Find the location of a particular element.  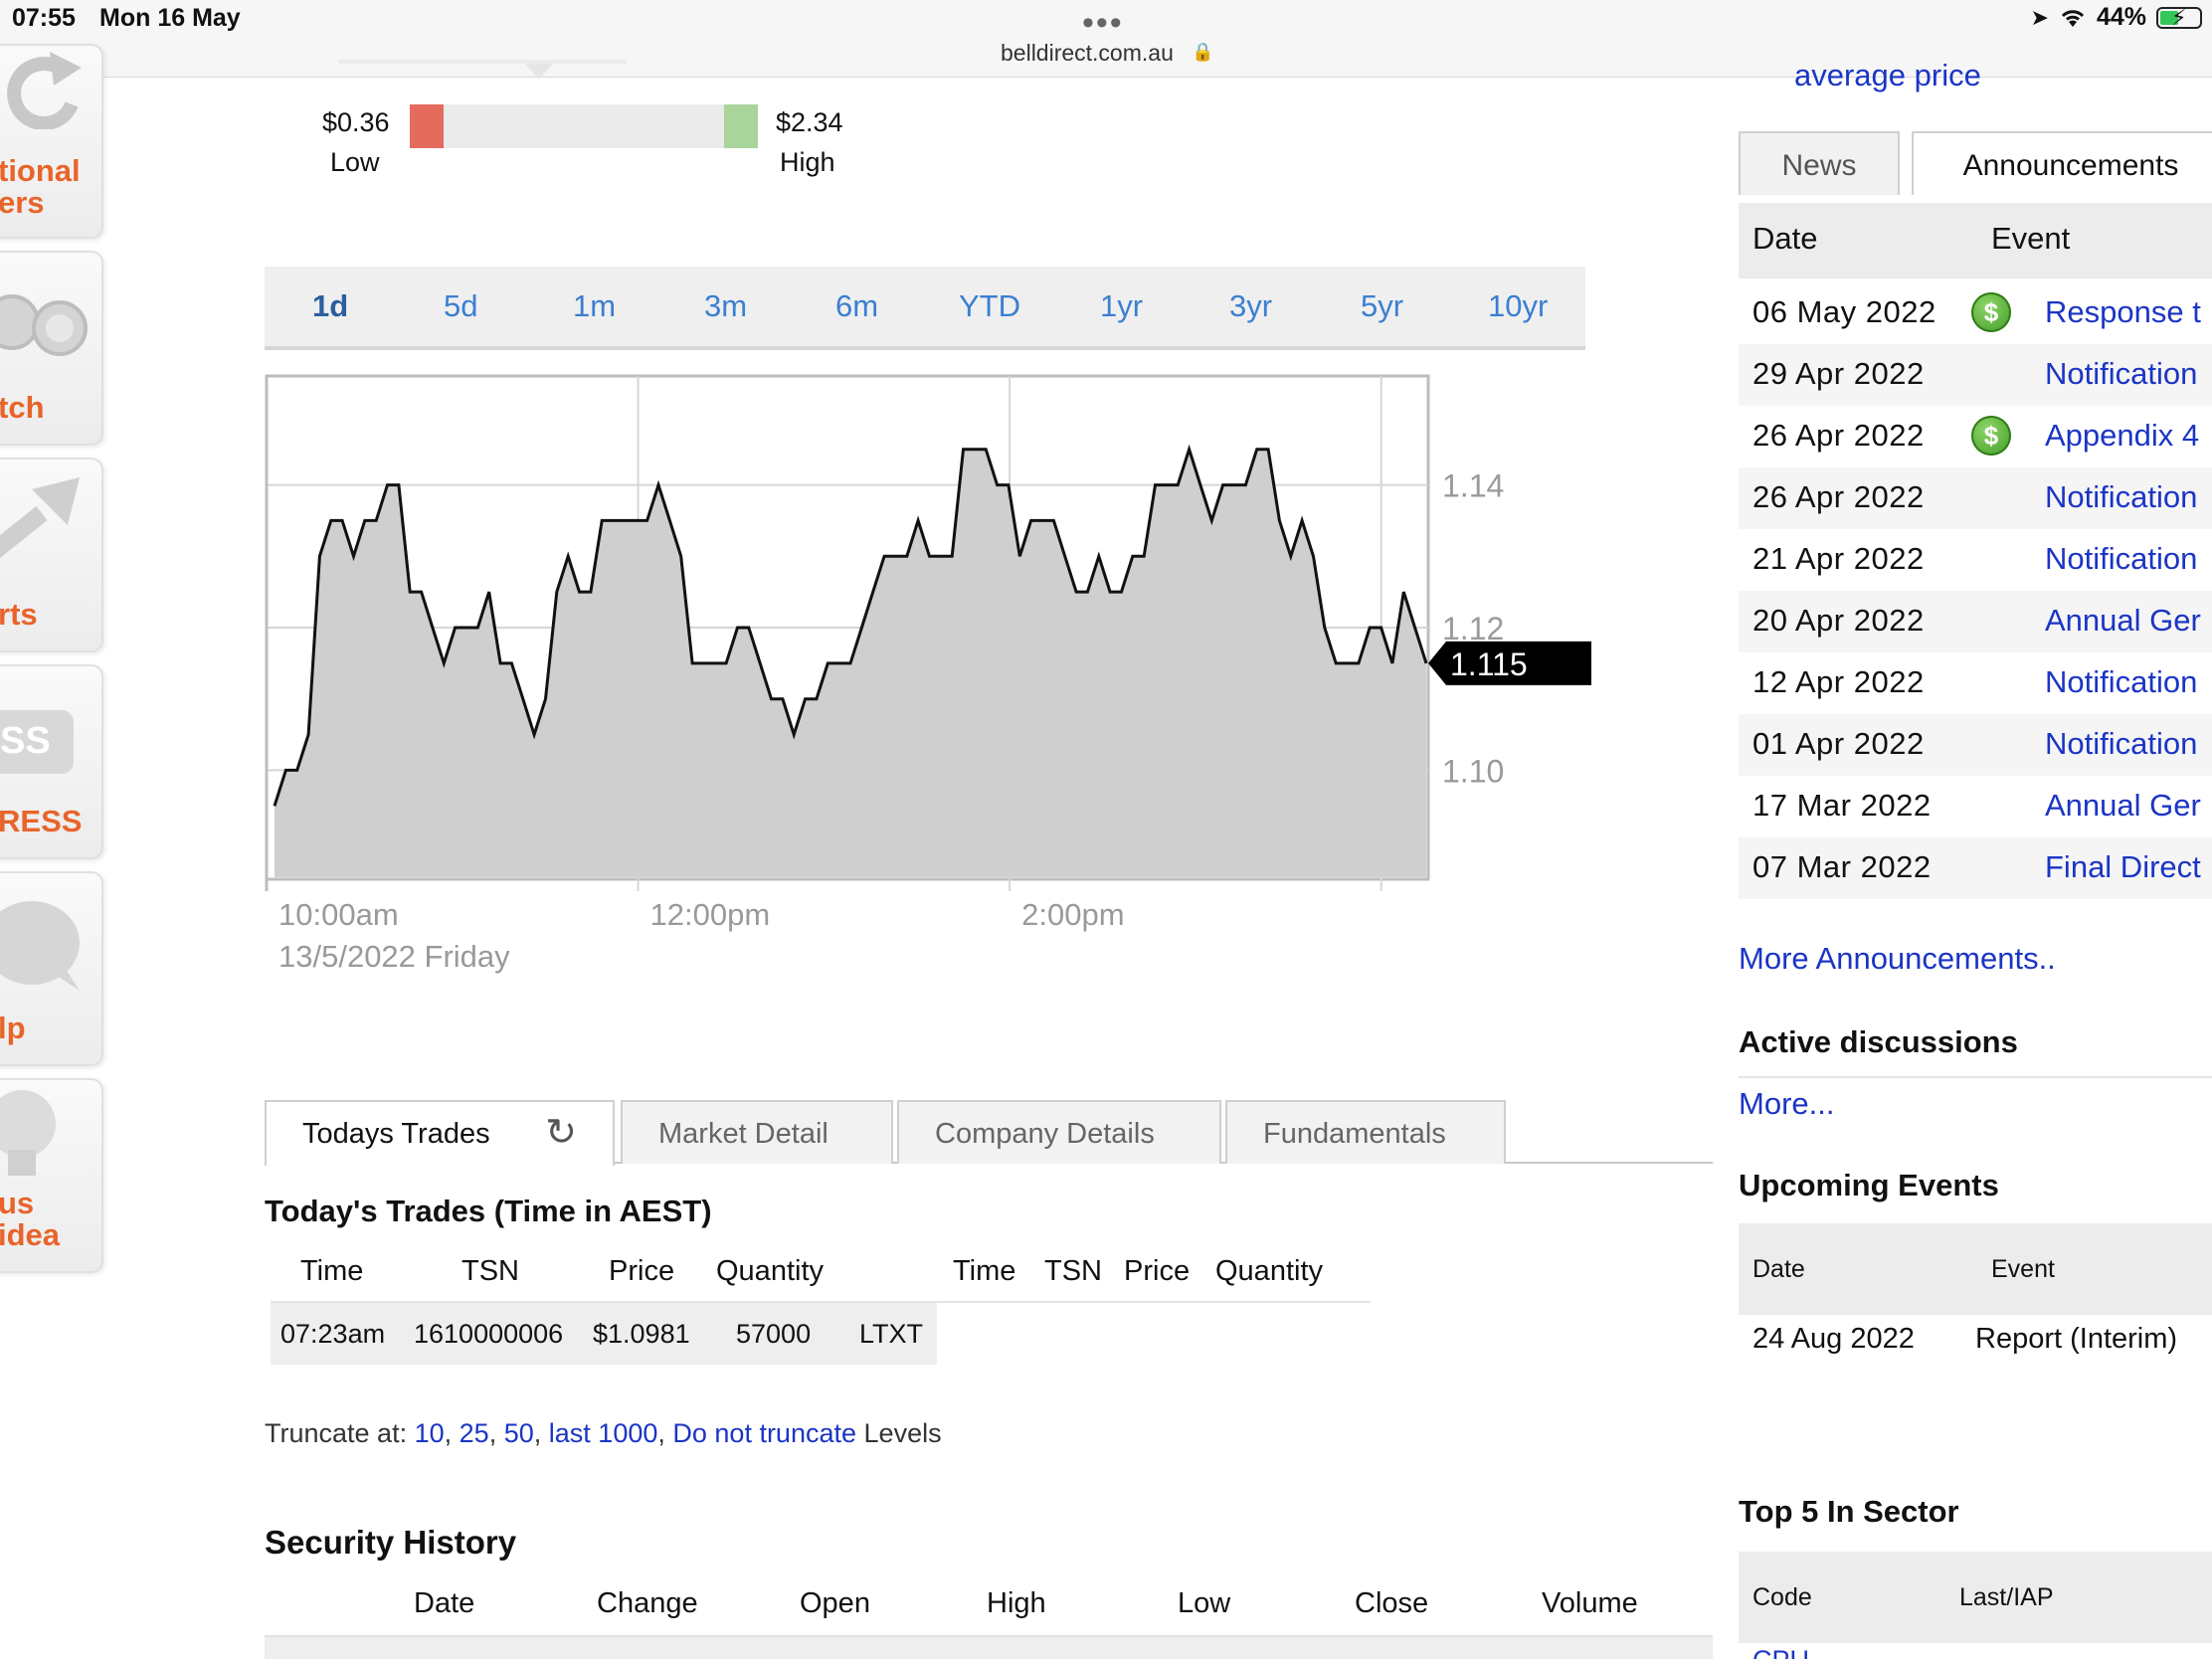

announcement-row: 12 Apr 2022 Notification is located at coordinates (1975, 683).